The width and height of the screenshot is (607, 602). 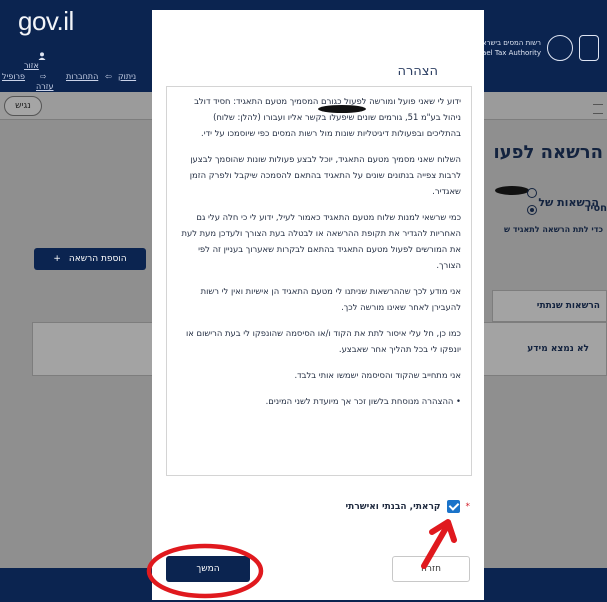 I want to click on tax-authority-logo-icon, so click(x=560, y=48).